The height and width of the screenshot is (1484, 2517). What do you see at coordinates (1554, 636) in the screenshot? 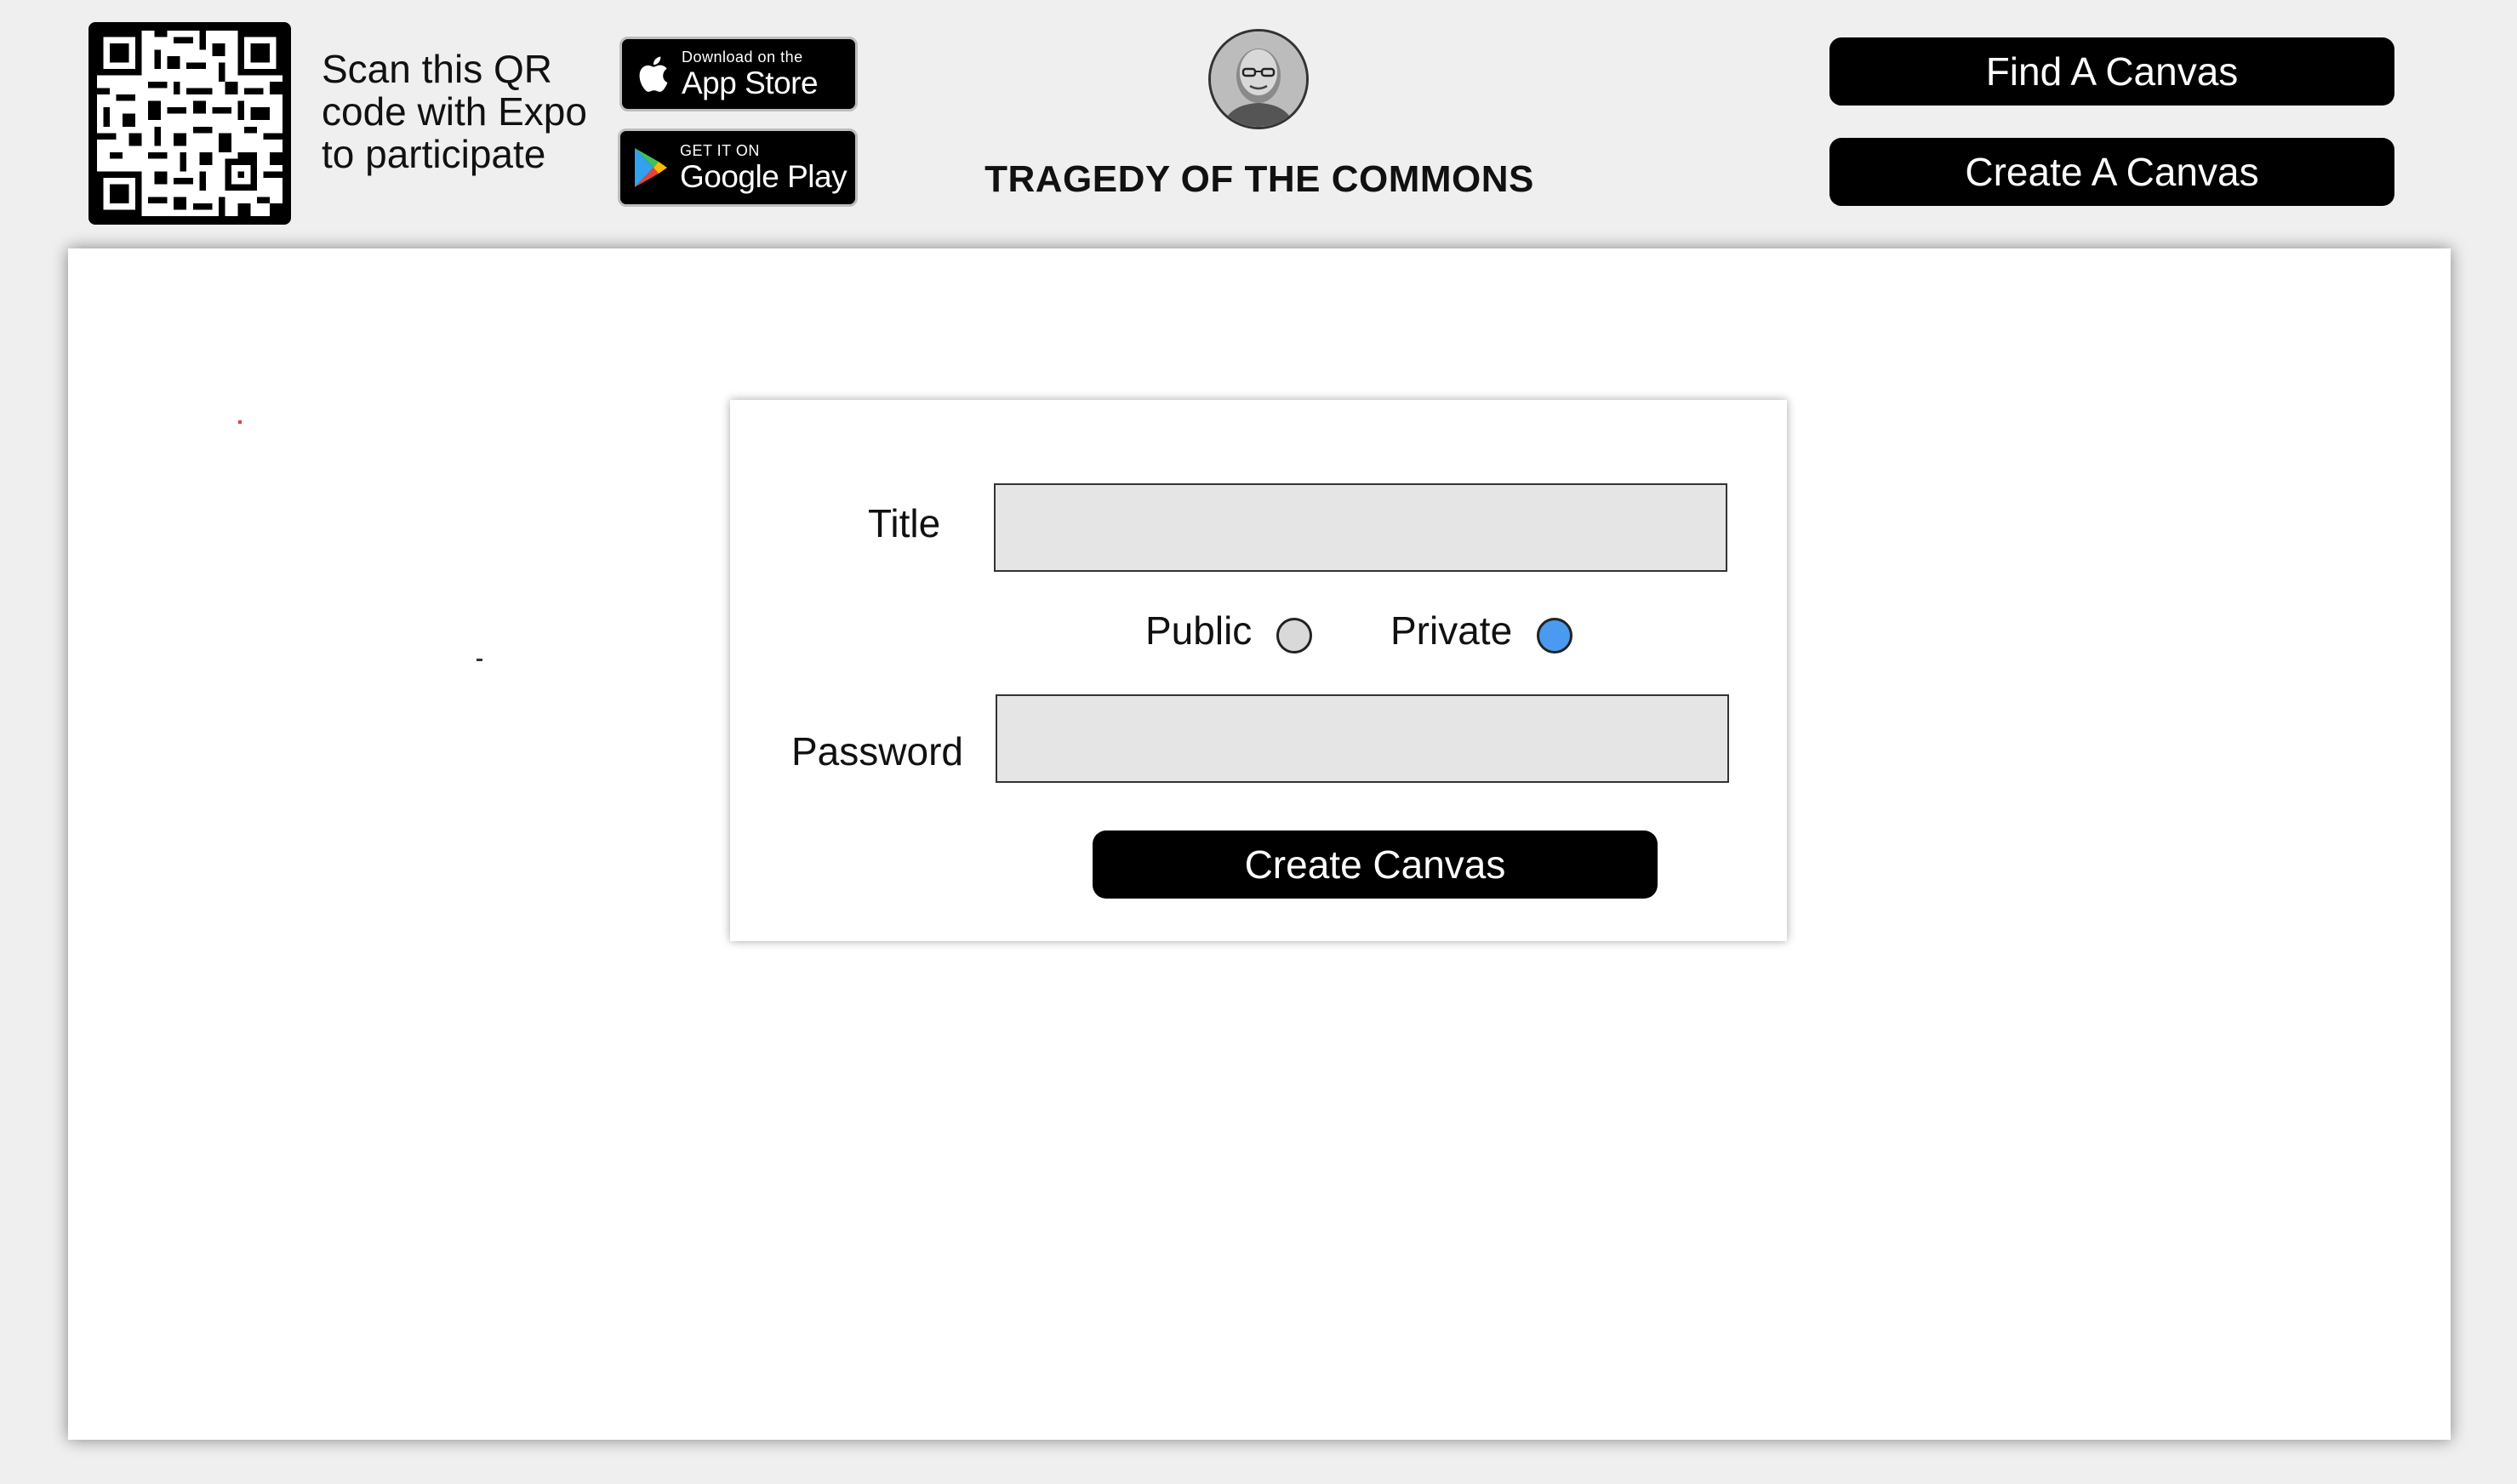
I see `private-radio` at bounding box center [1554, 636].